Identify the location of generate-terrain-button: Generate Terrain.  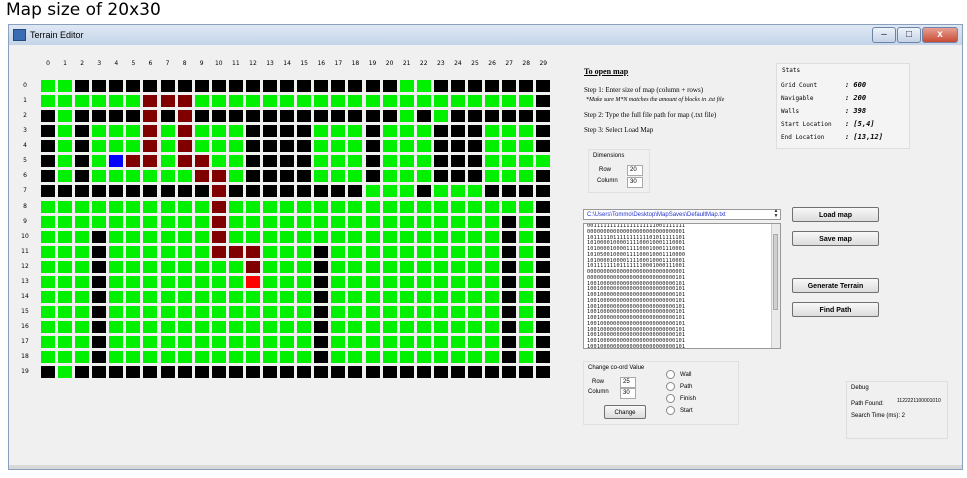
(835, 285).